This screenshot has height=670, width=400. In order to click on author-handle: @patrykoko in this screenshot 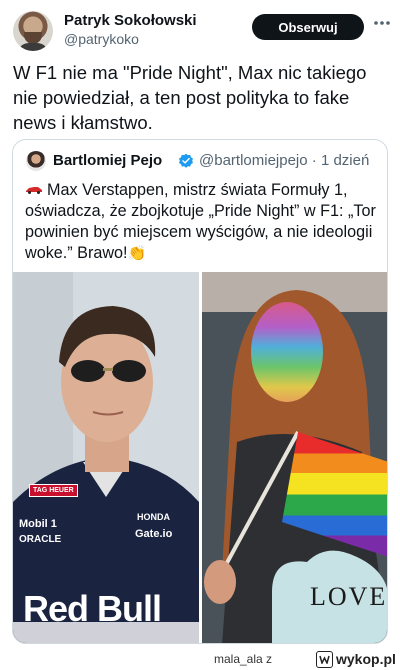, I will do `click(101, 39)`.